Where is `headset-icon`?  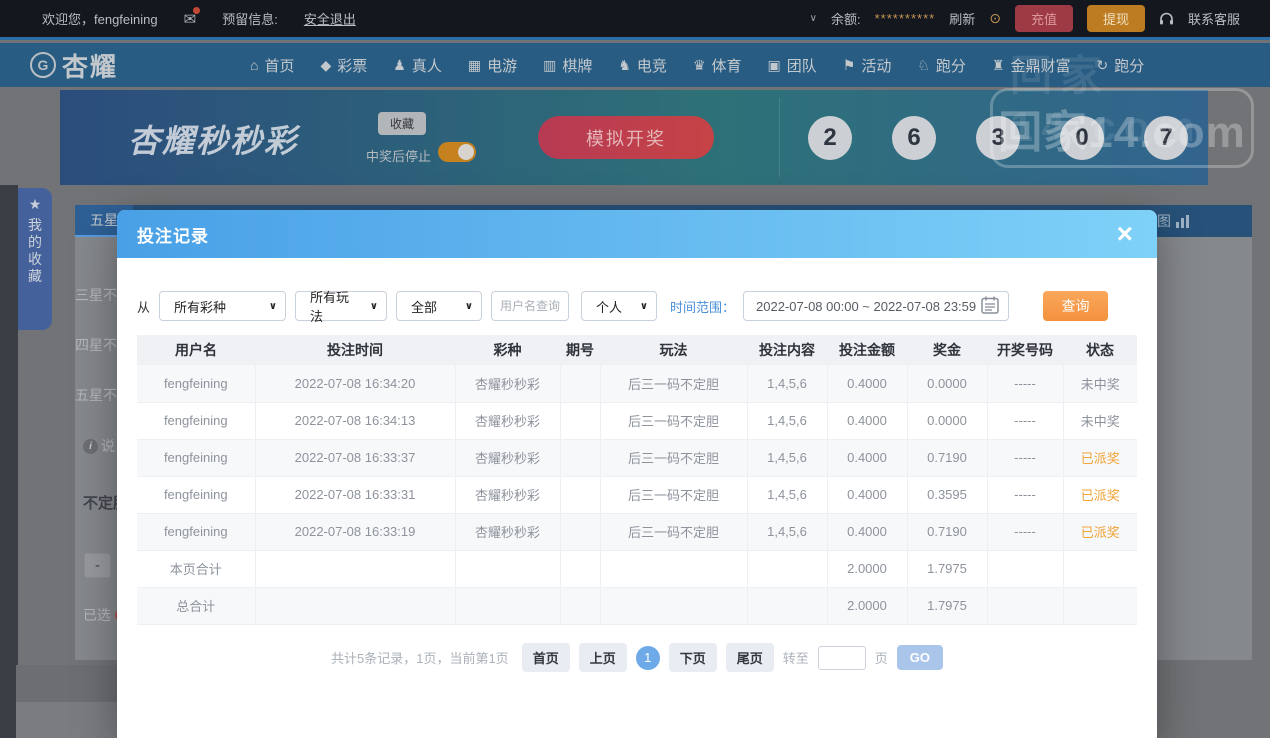
headset-icon is located at coordinates (1166, 18).